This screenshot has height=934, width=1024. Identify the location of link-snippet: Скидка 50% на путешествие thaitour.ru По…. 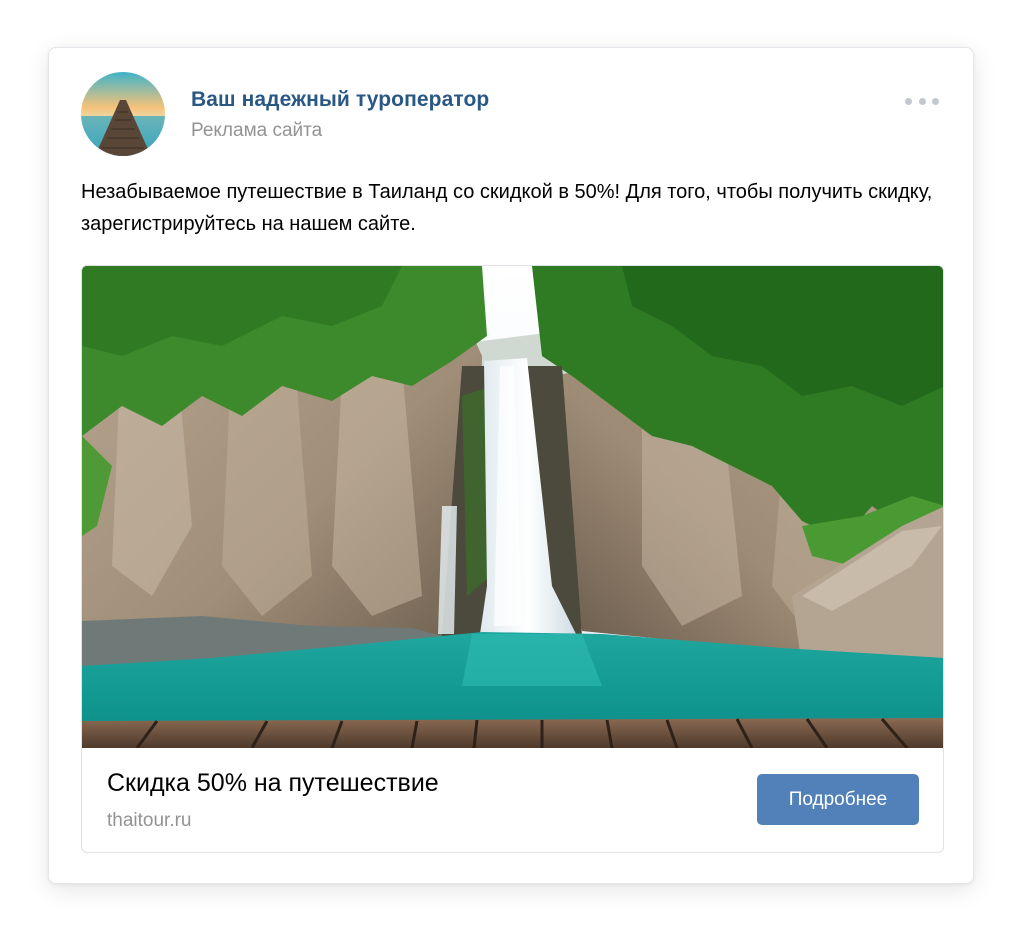
(512, 800).